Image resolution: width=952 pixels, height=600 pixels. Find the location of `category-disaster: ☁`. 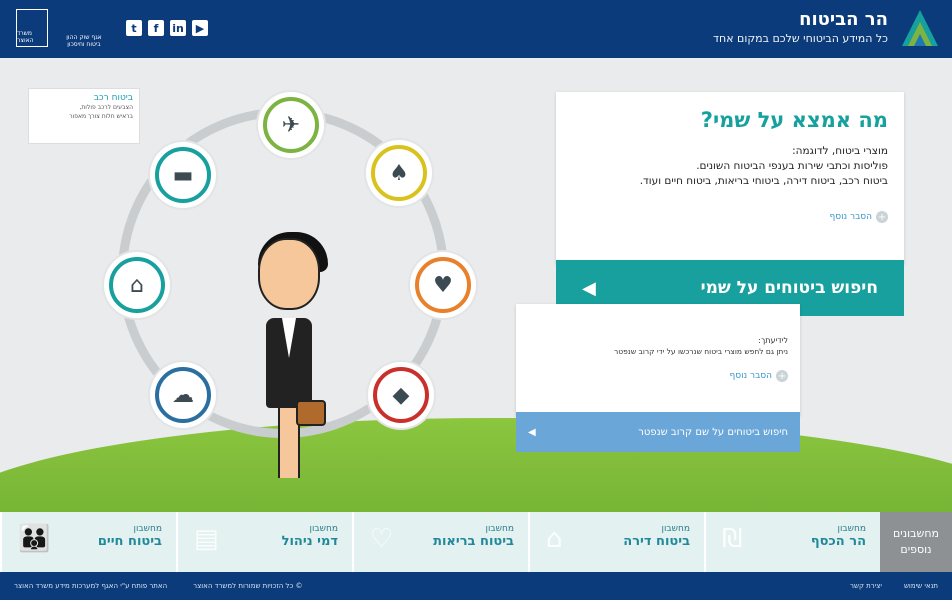

category-disaster: ☁ is located at coordinates (183, 395).